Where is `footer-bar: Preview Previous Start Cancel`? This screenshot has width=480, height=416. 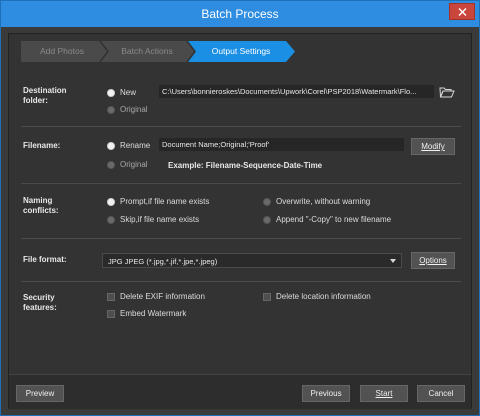
footer-bar: Preview Previous Start Cancel is located at coordinates (240, 391).